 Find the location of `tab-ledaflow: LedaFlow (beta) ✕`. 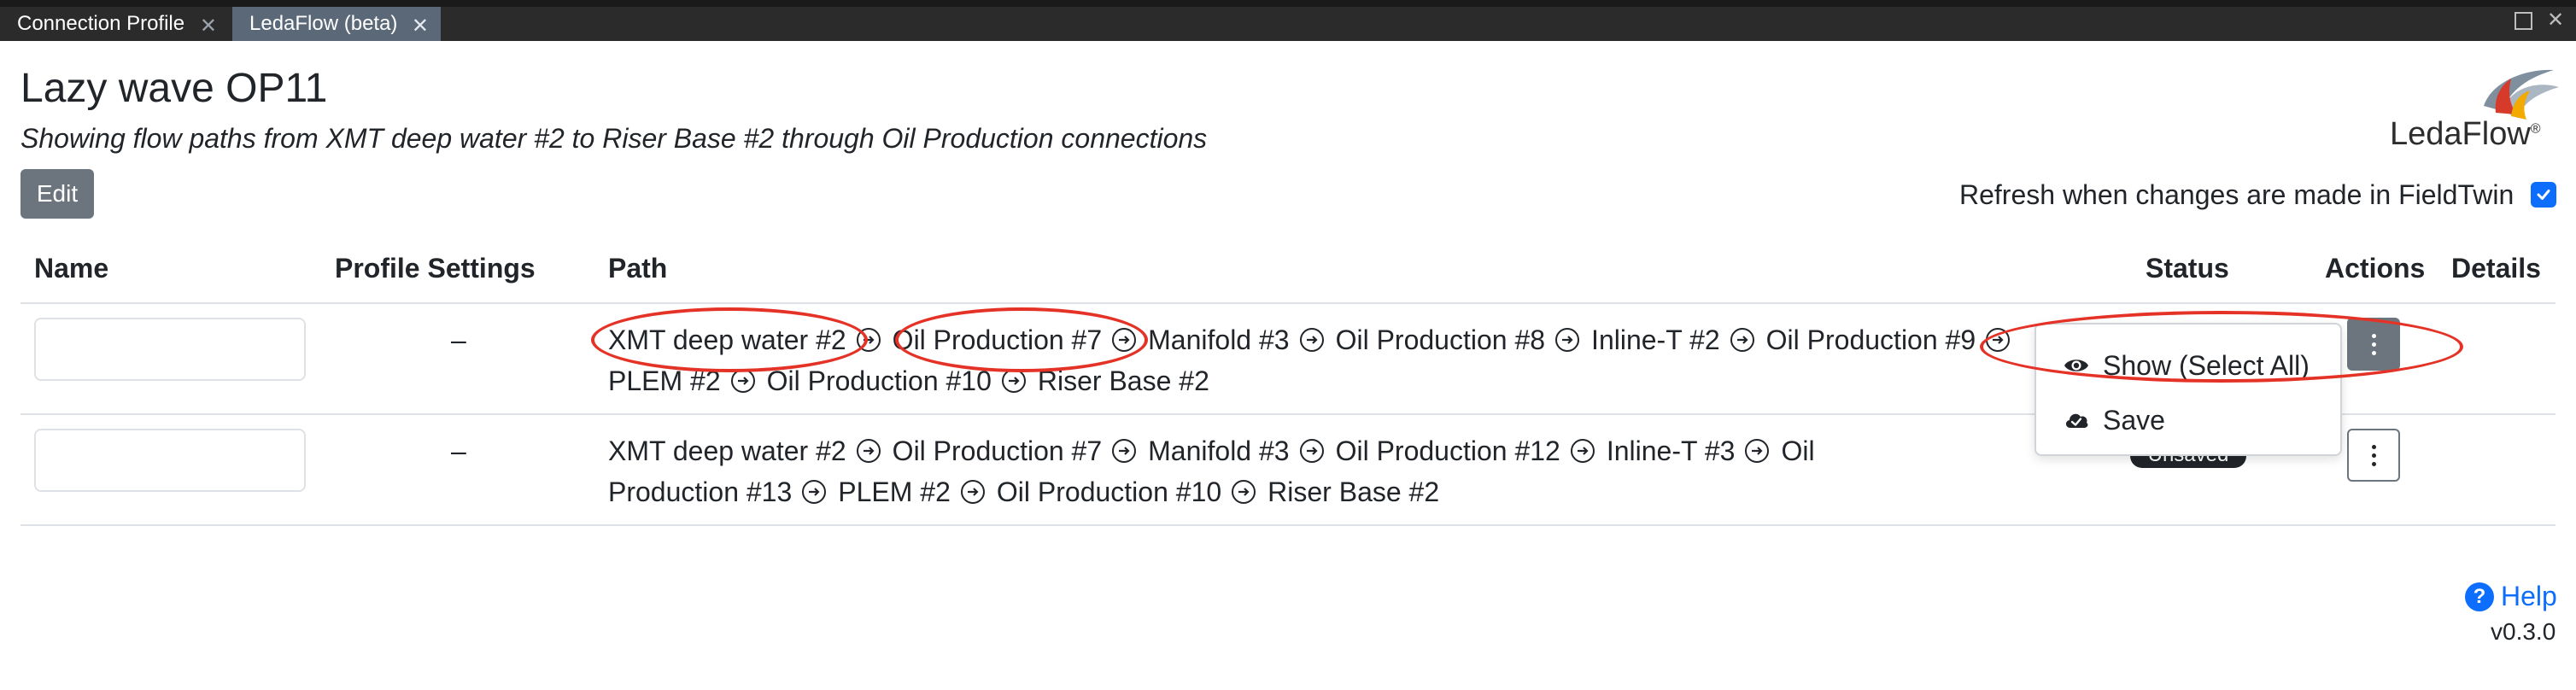

tab-ledaflow: LedaFlow (beta) ✕ is located at coordinates (336, 24).